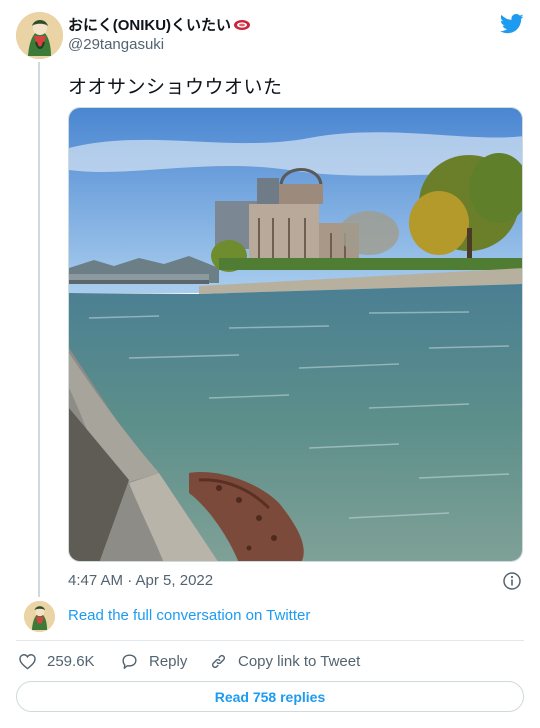  I want to click on link-icon, so click(218, 661).